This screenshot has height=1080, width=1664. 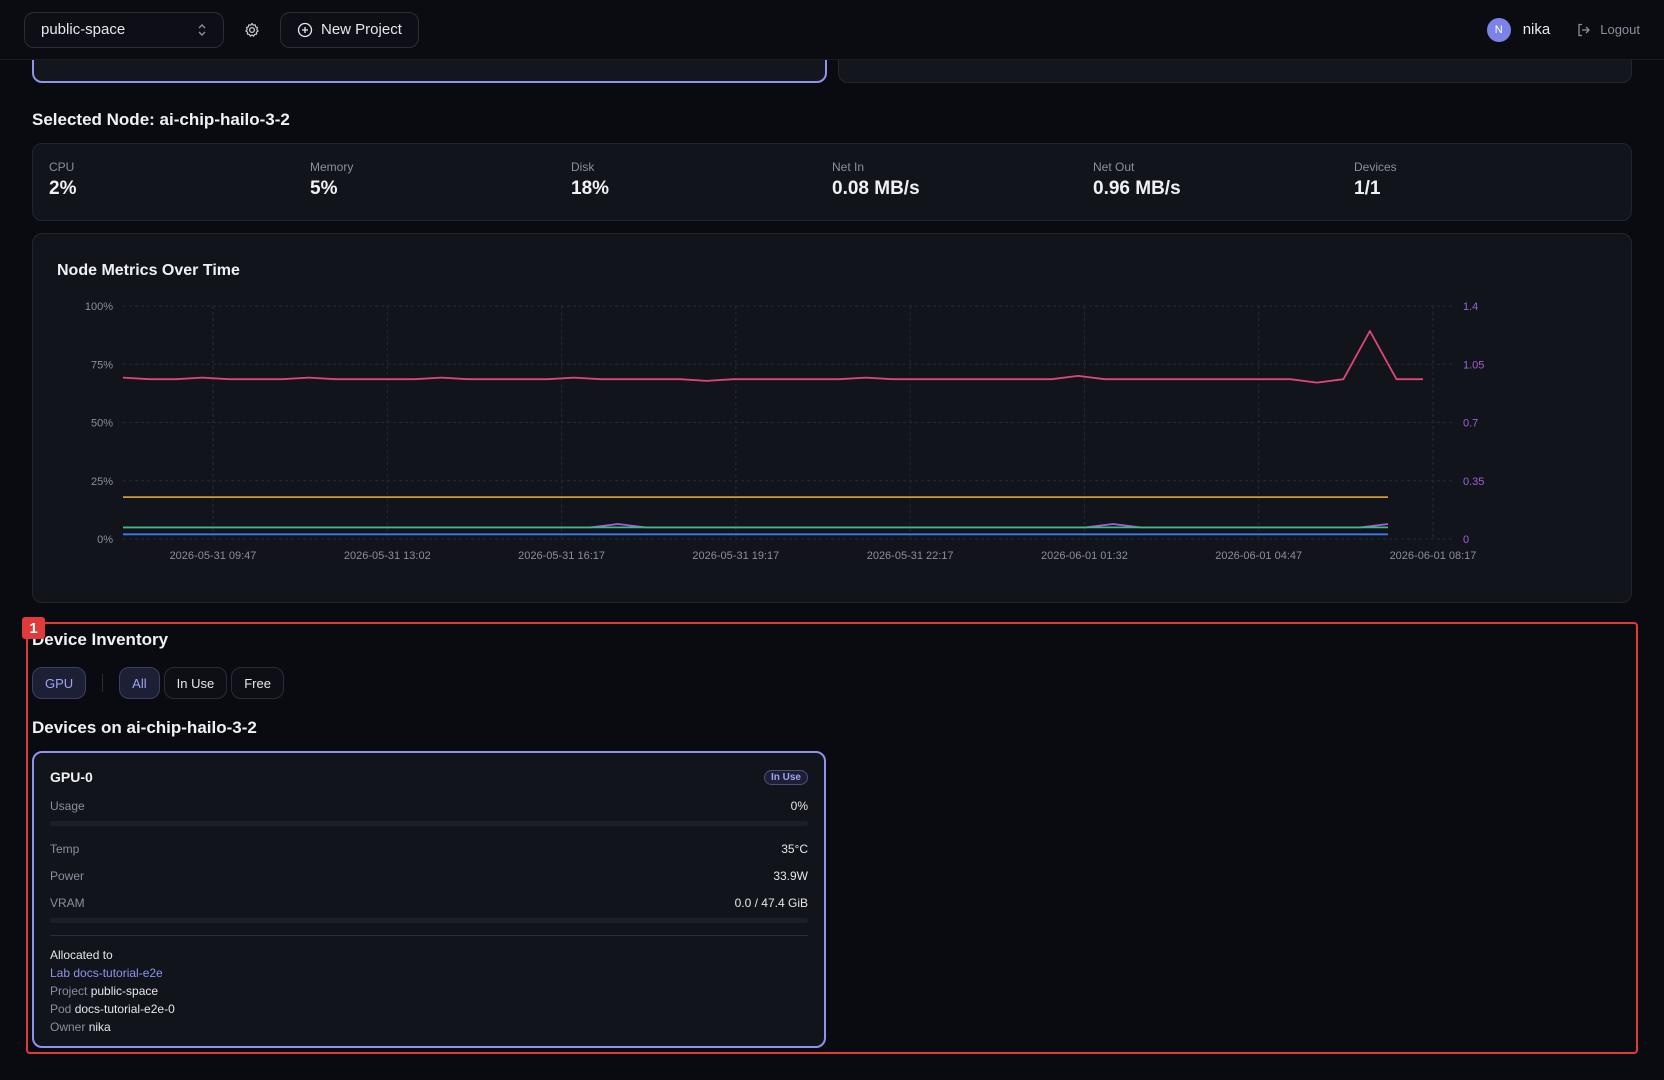 What do you see at coordinates (61, 1009) in the screenshot?
I see `pod-label: Pod` at bounding box center [61, 1009].